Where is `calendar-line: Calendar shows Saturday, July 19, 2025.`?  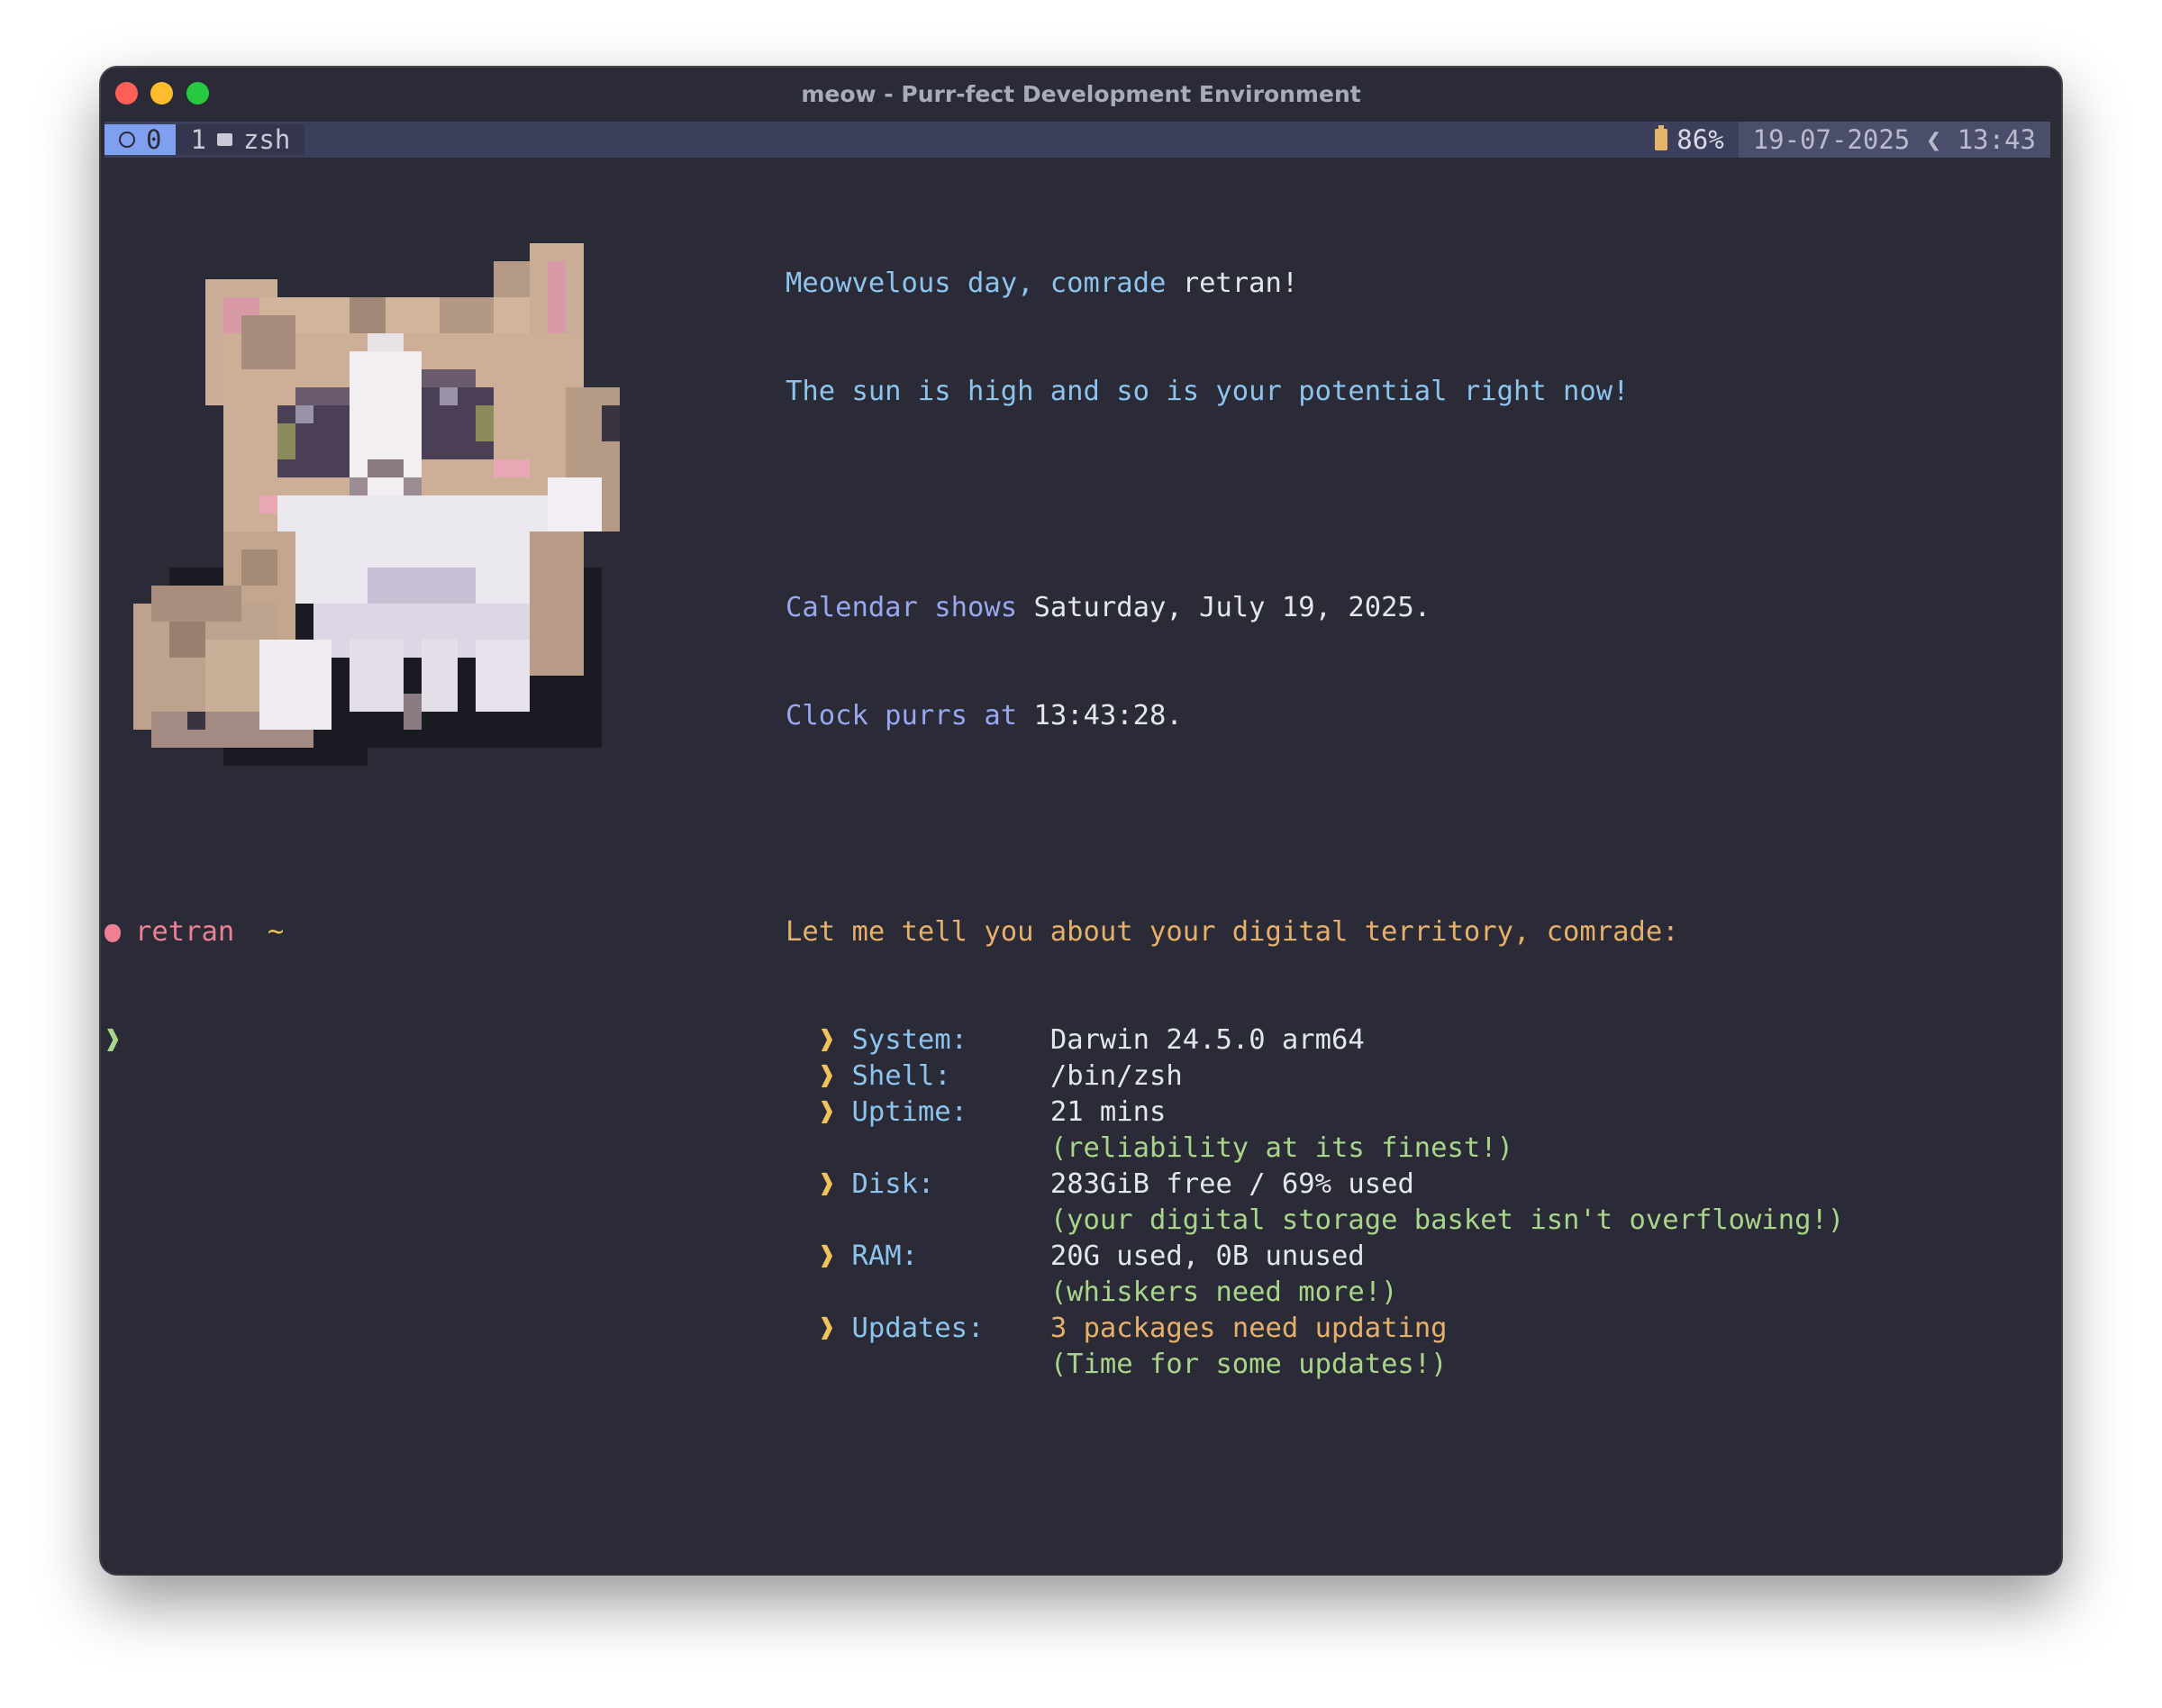
calendar-line: Calendar shows Saturday, July 19, 2025. is located at coordinates (1315, 608).